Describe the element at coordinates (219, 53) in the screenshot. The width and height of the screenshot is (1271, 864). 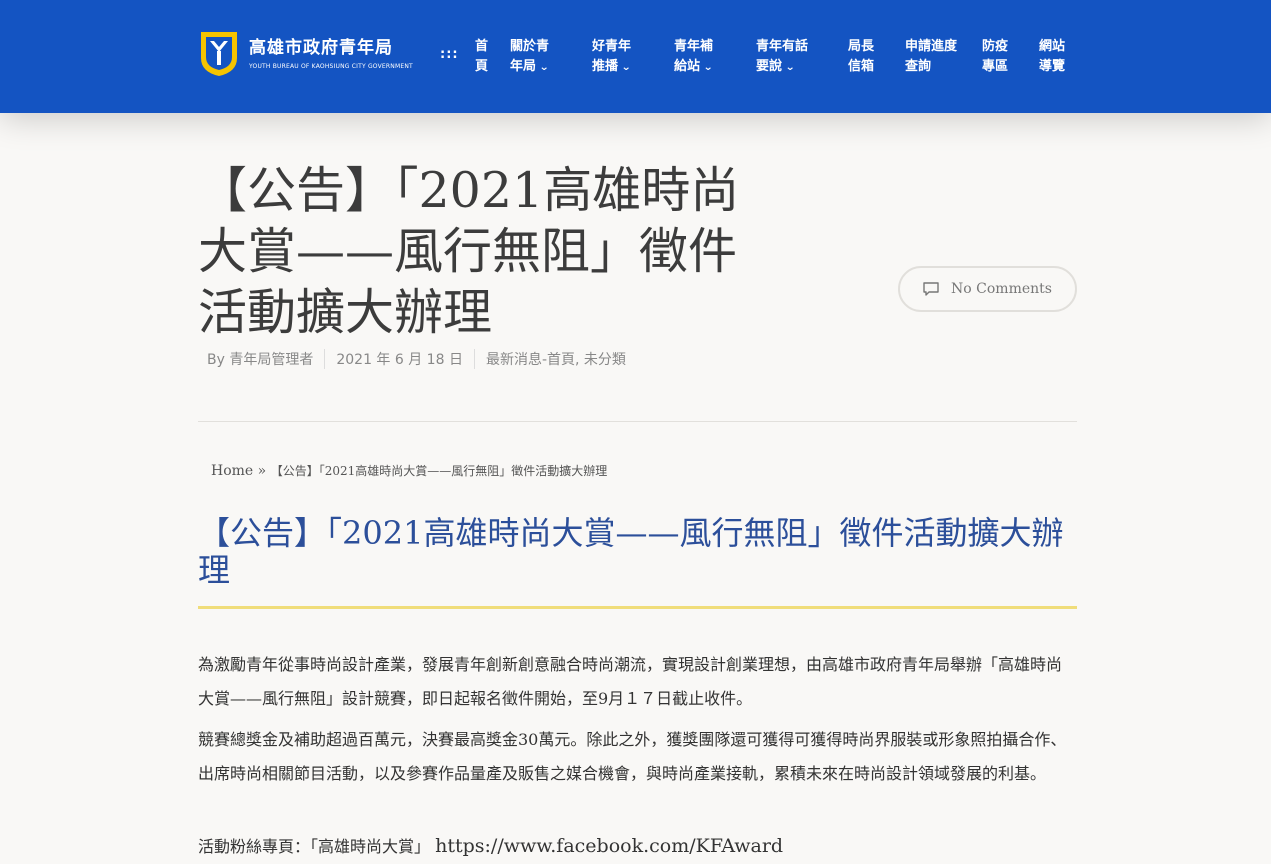
I see `logo-emblem-icon` at that location.